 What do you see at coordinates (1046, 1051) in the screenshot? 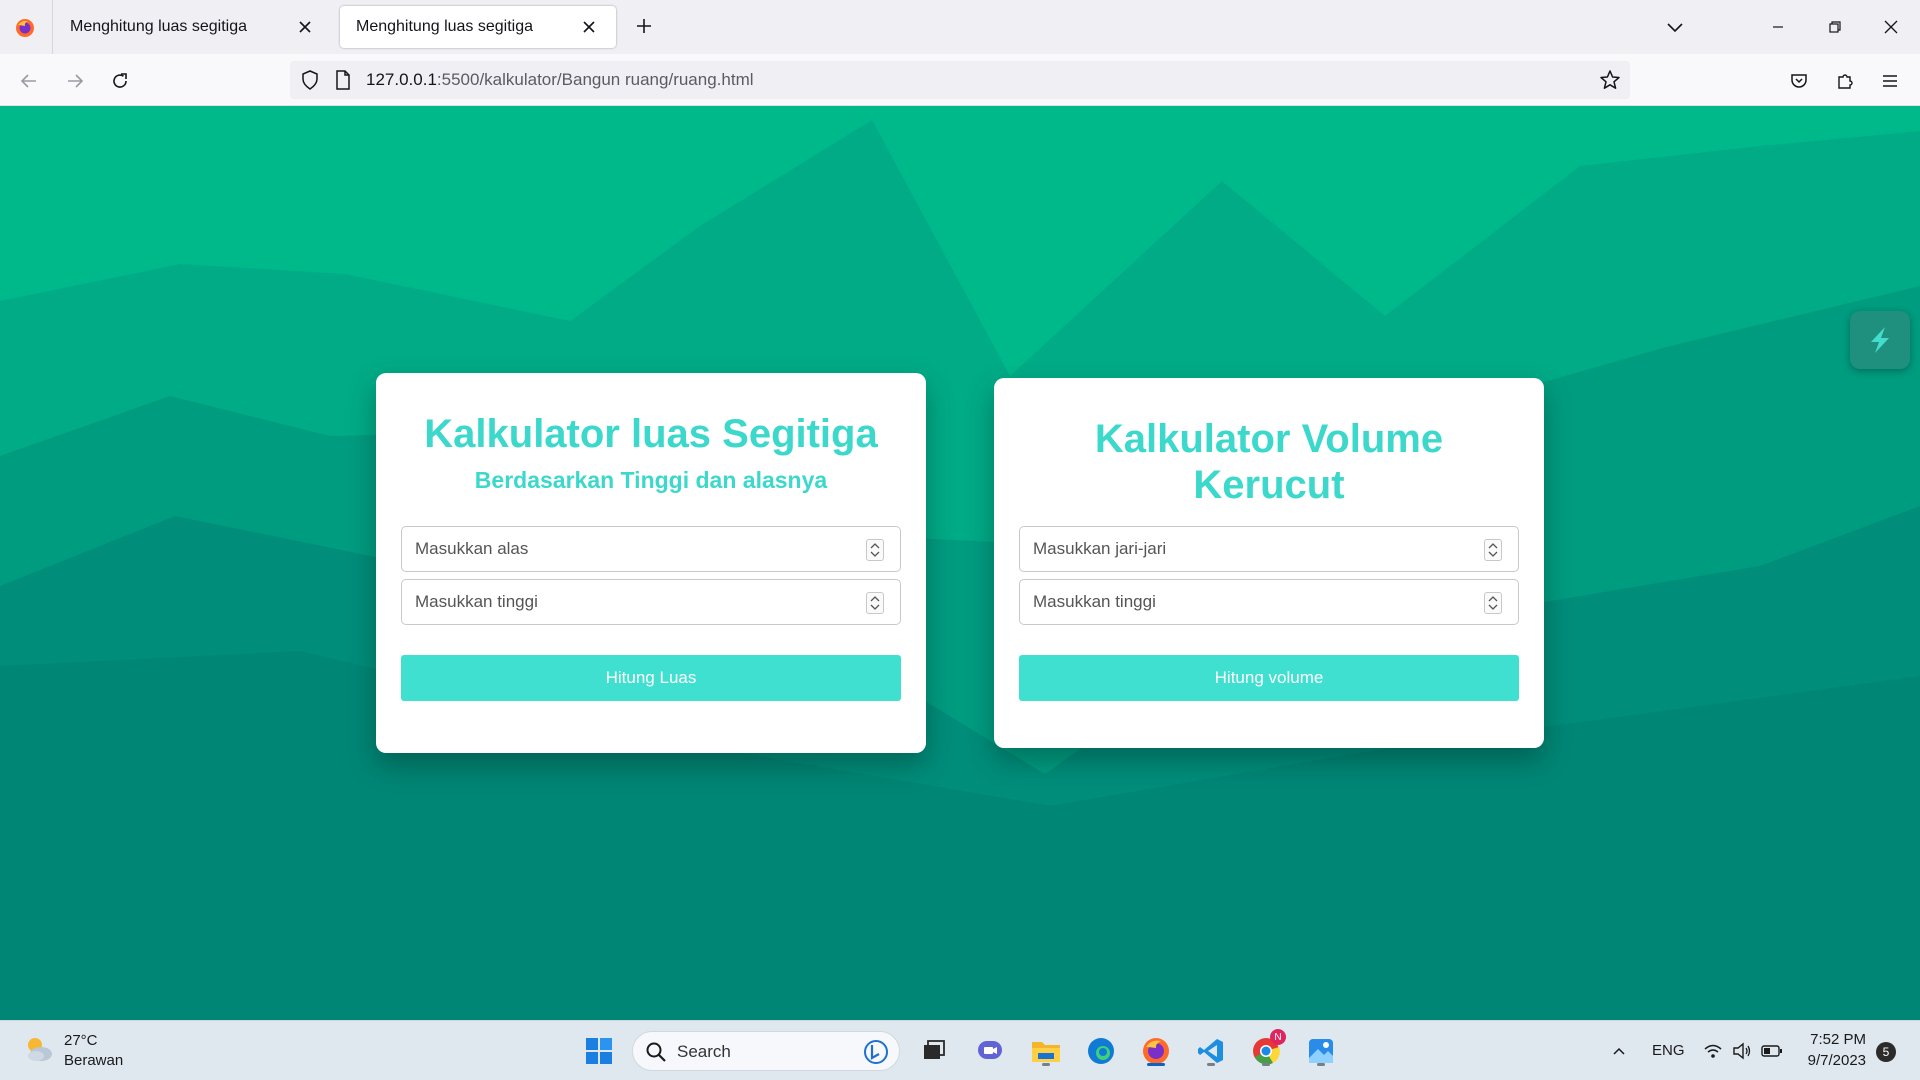
I see `file-explorer-icon` at bounding box center [1046, 1051].